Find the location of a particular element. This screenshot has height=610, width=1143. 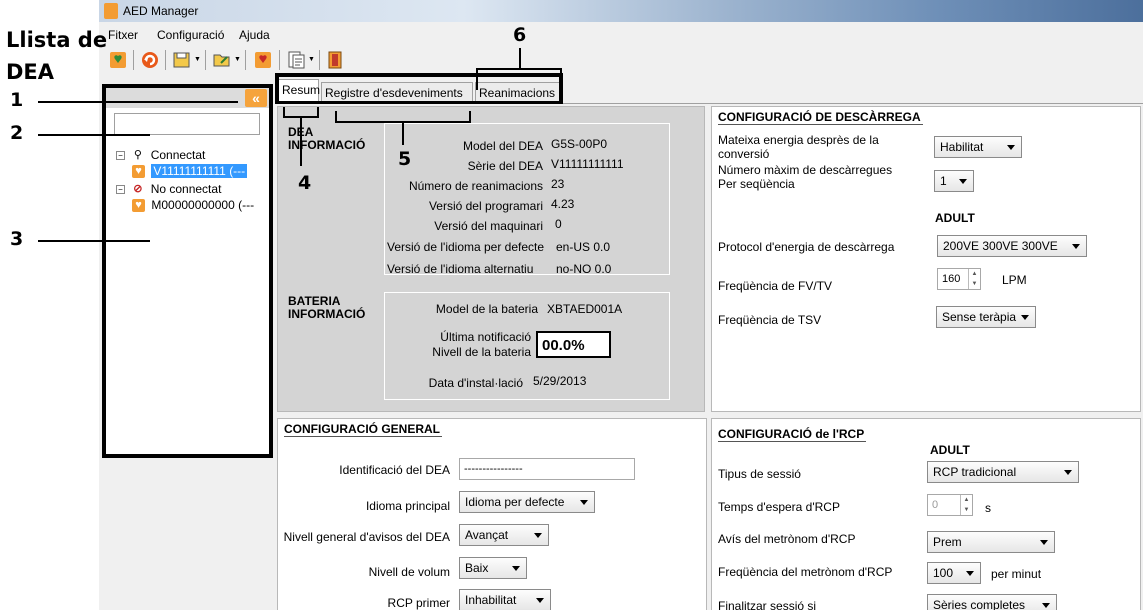

metronome-rate-select: 100 is located at coordinates (954, 573).